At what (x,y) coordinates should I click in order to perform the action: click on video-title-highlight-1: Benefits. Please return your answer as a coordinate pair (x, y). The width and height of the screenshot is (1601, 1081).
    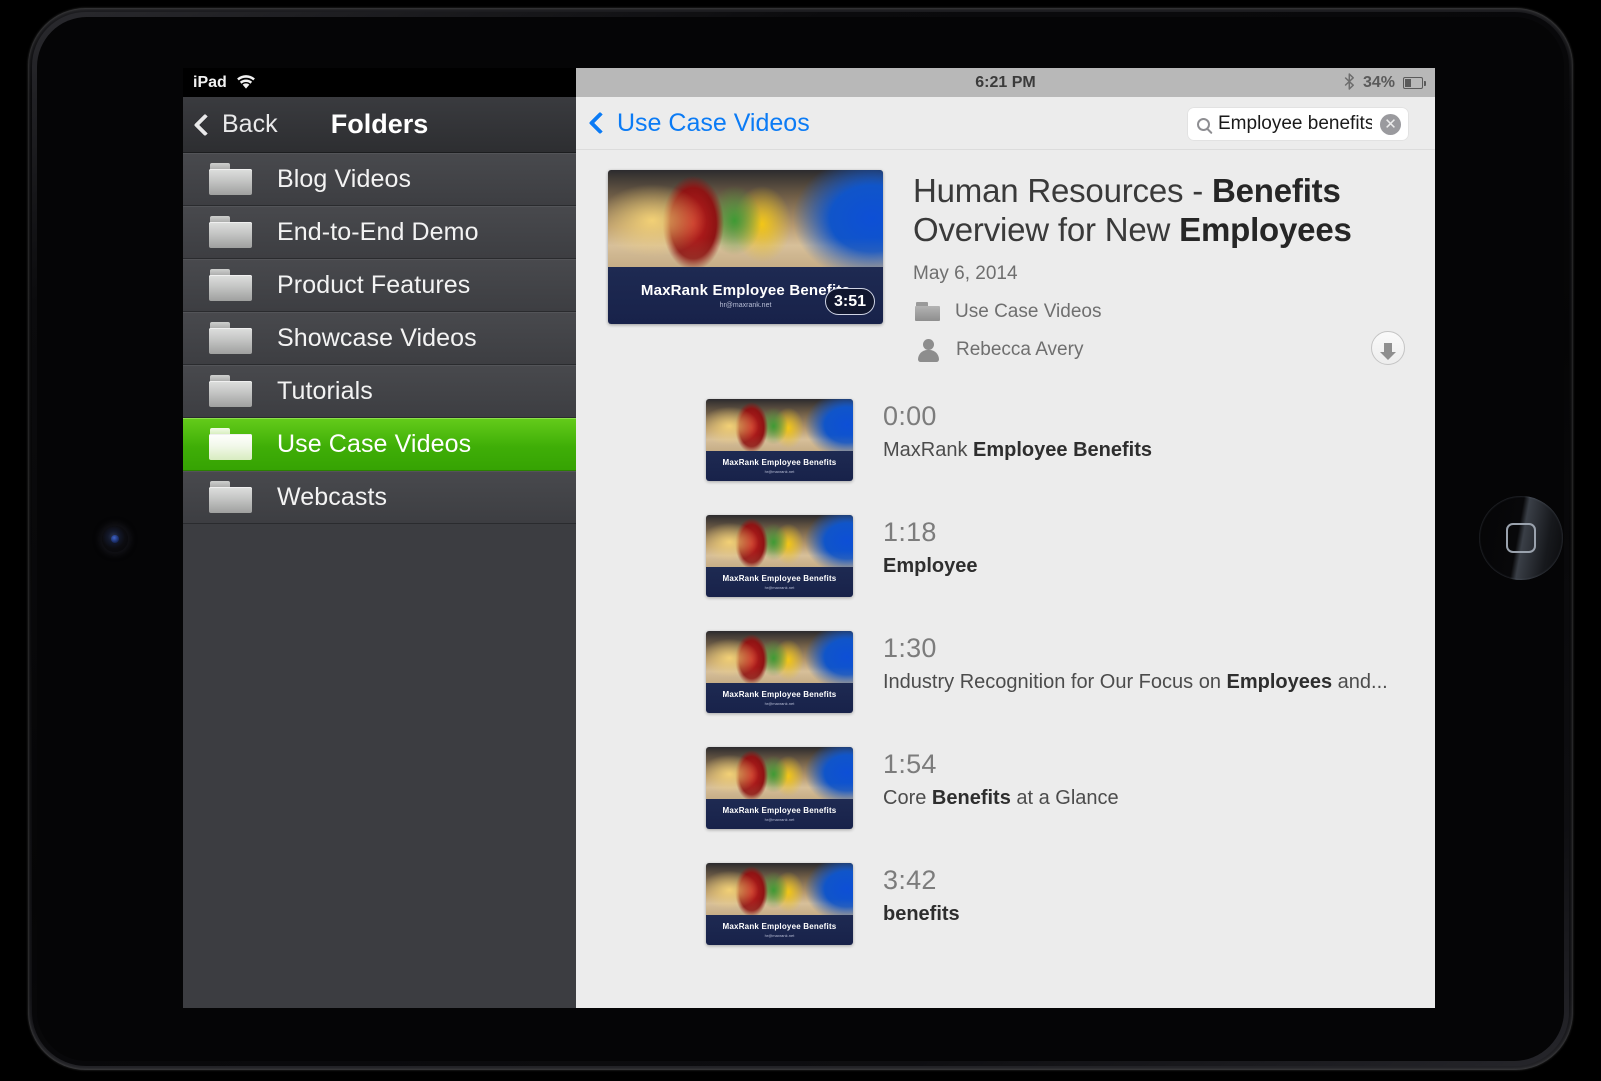
    Looking at the image, I should click on (1276, 190).